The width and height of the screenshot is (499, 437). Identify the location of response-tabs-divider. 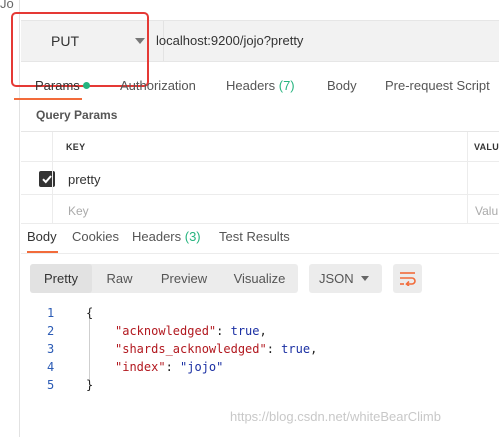
(260, 253).